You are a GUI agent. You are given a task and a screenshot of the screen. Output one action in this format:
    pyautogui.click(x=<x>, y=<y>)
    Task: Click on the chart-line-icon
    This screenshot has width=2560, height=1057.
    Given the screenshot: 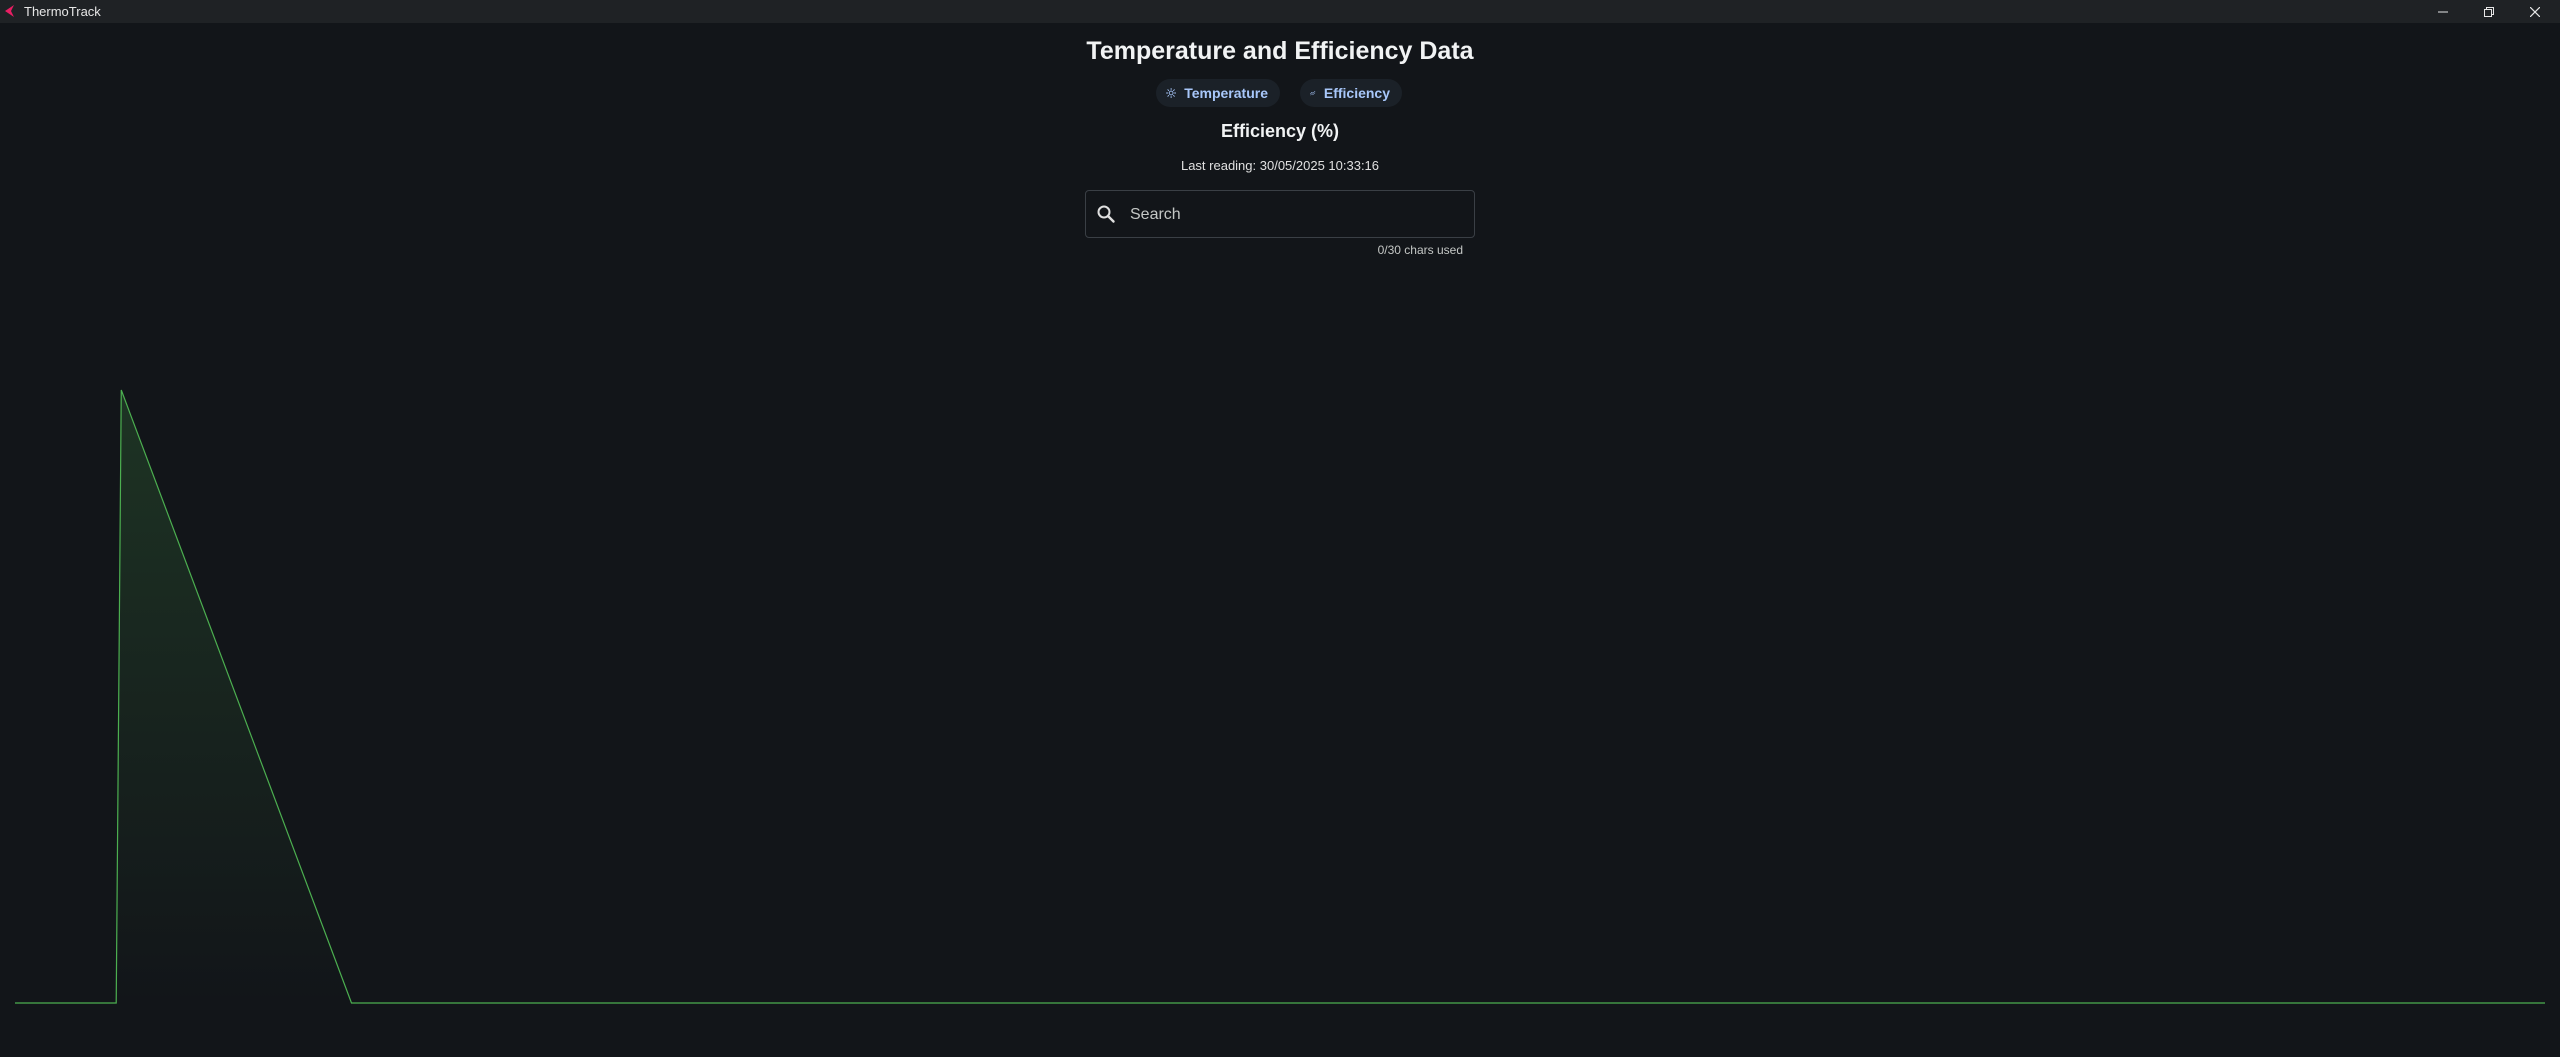 What is the action you would take?
    pyautogui.click(x=1313, y=93)
    